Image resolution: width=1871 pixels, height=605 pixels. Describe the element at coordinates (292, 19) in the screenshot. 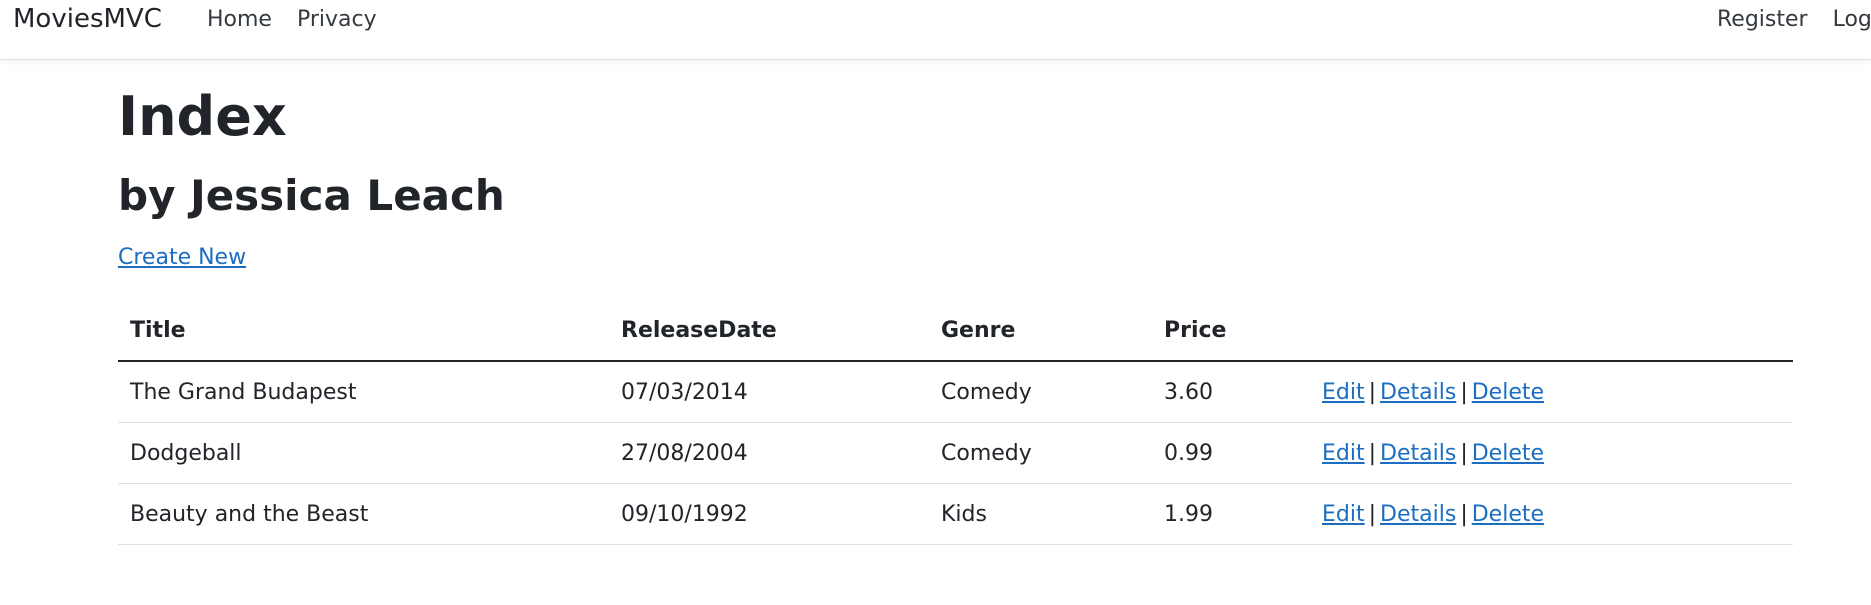

I see `nav-left: Home Privacy` at that location.